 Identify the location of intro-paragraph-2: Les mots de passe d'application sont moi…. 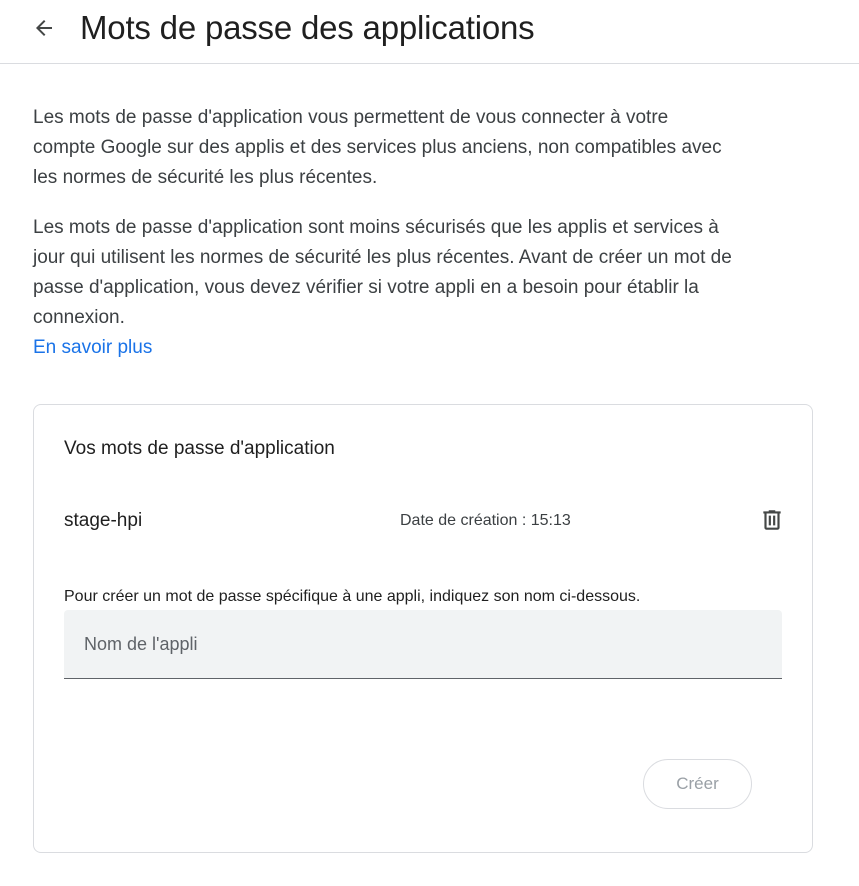
(383, 288).